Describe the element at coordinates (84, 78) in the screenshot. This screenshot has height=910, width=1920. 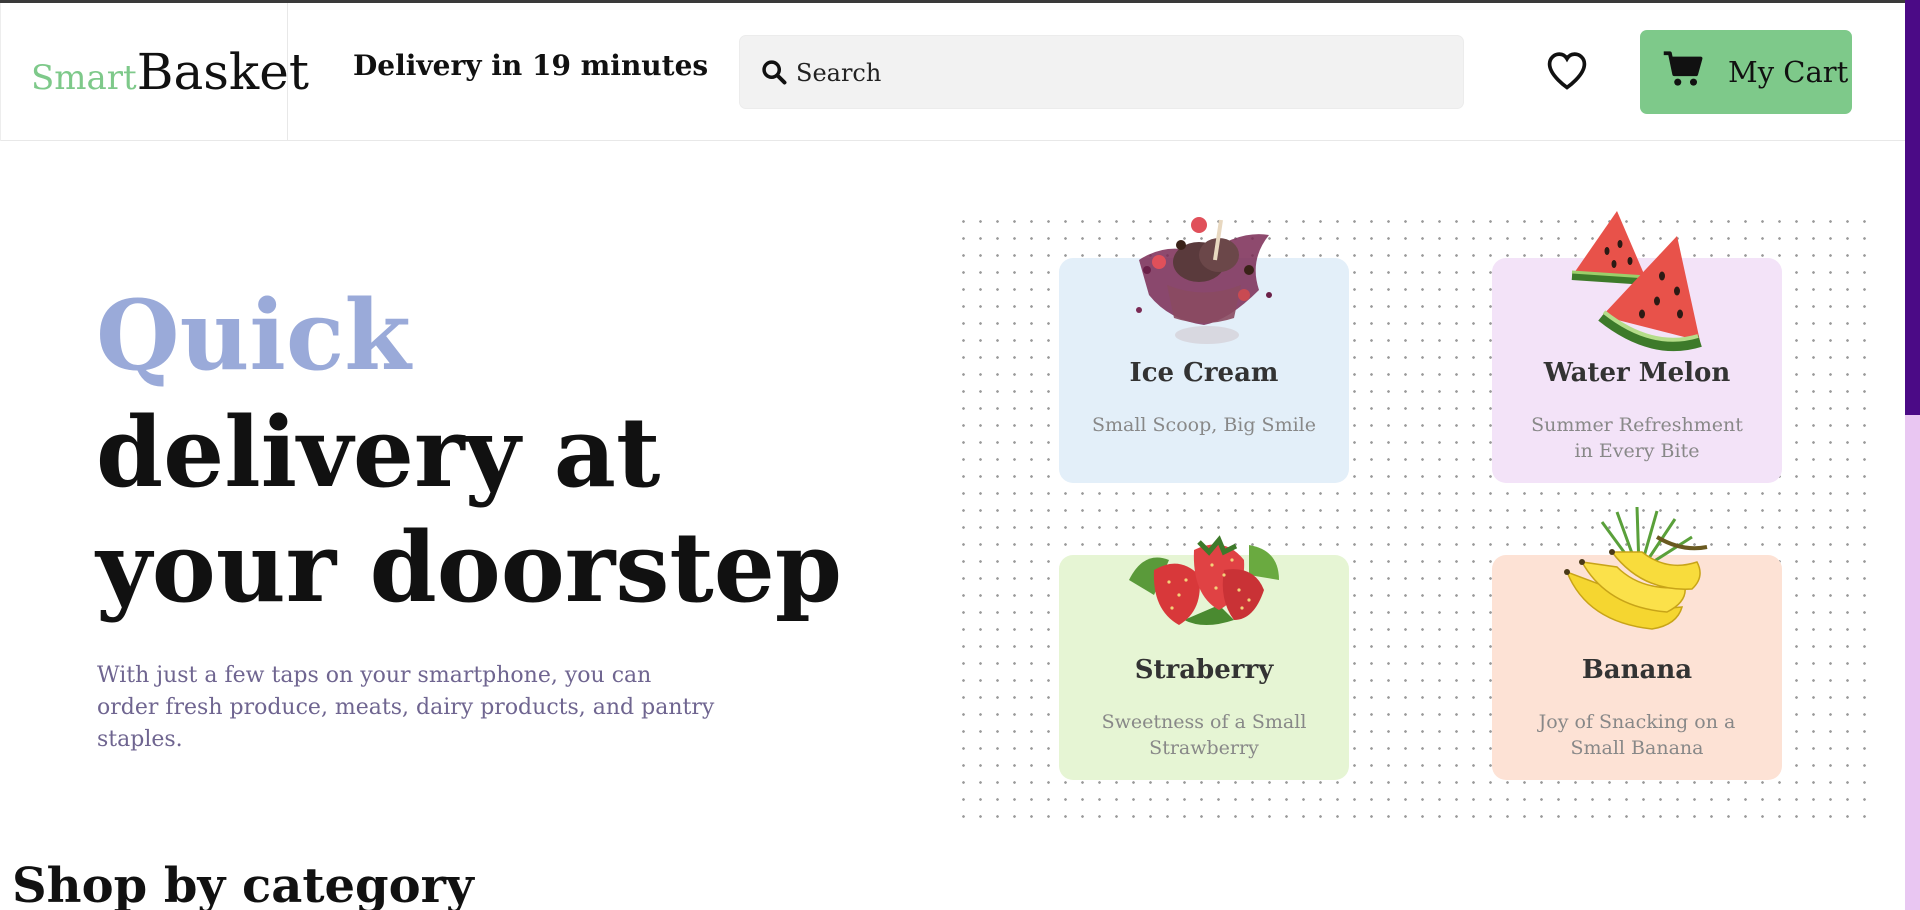
I see `logo-smart-text: Smart` at that location.